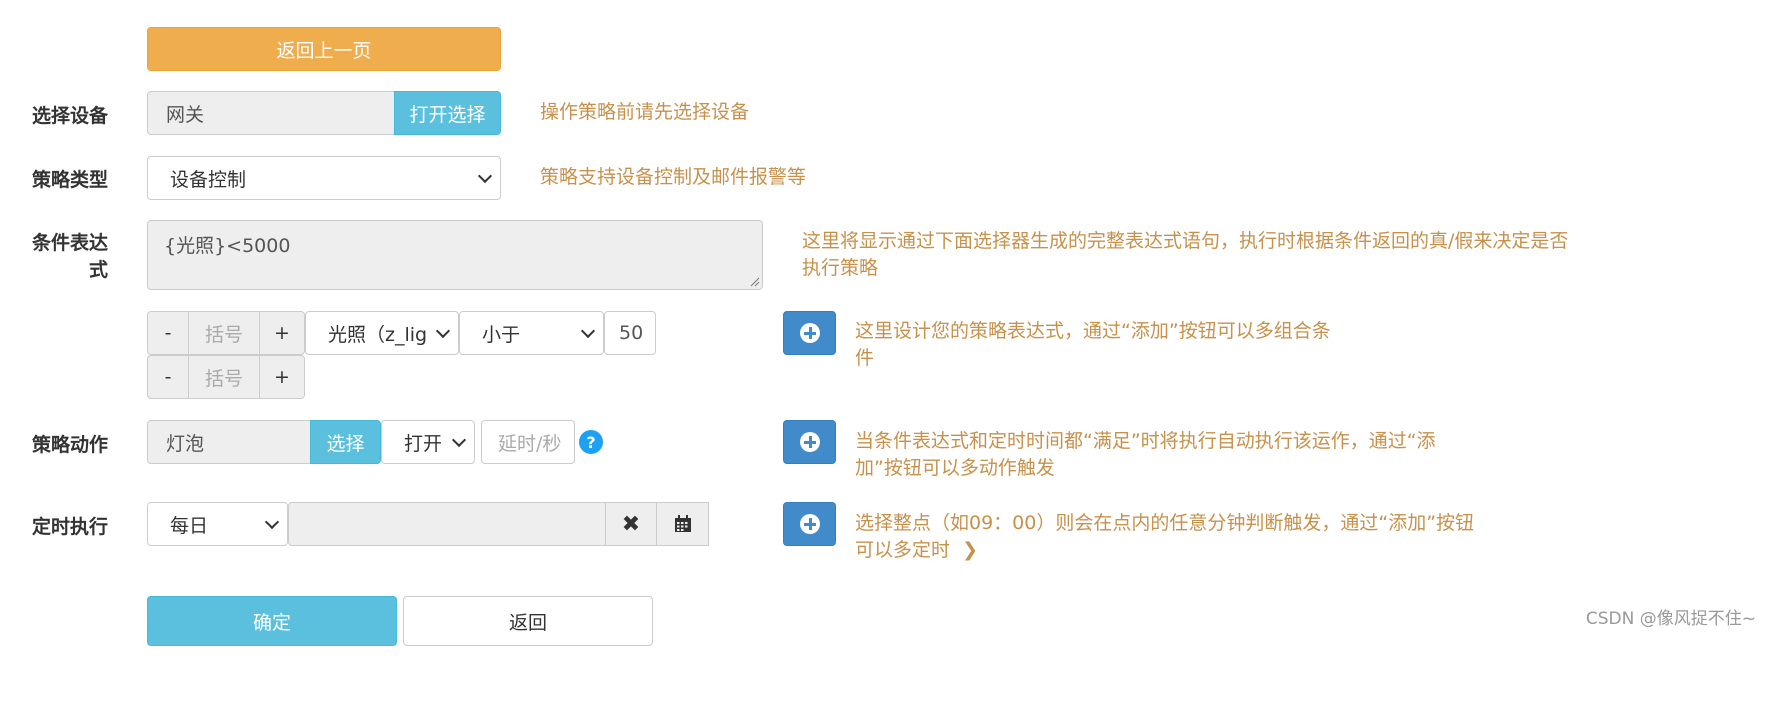 The image size is (1784, 718). I want to click on threshold-value: 50, so click(631, 333).